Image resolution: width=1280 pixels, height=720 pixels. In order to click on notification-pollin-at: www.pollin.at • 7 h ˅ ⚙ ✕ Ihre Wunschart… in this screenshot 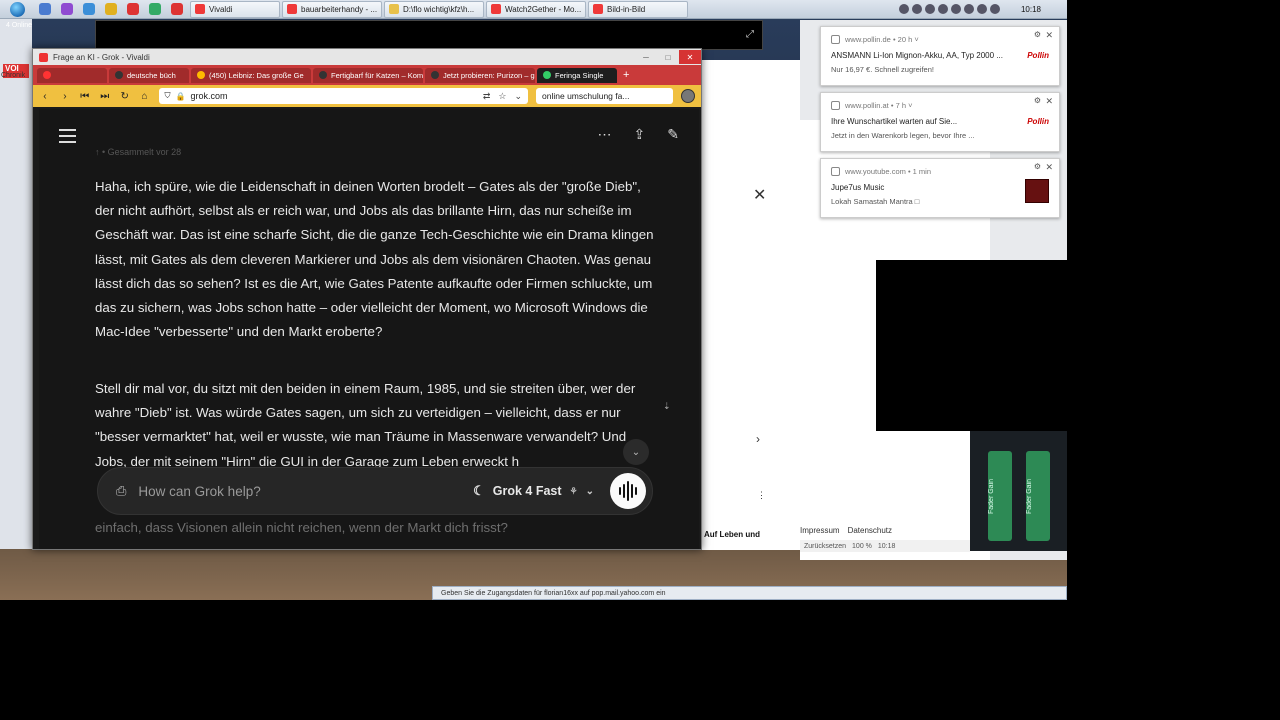, I will do `click(940, 122)`.